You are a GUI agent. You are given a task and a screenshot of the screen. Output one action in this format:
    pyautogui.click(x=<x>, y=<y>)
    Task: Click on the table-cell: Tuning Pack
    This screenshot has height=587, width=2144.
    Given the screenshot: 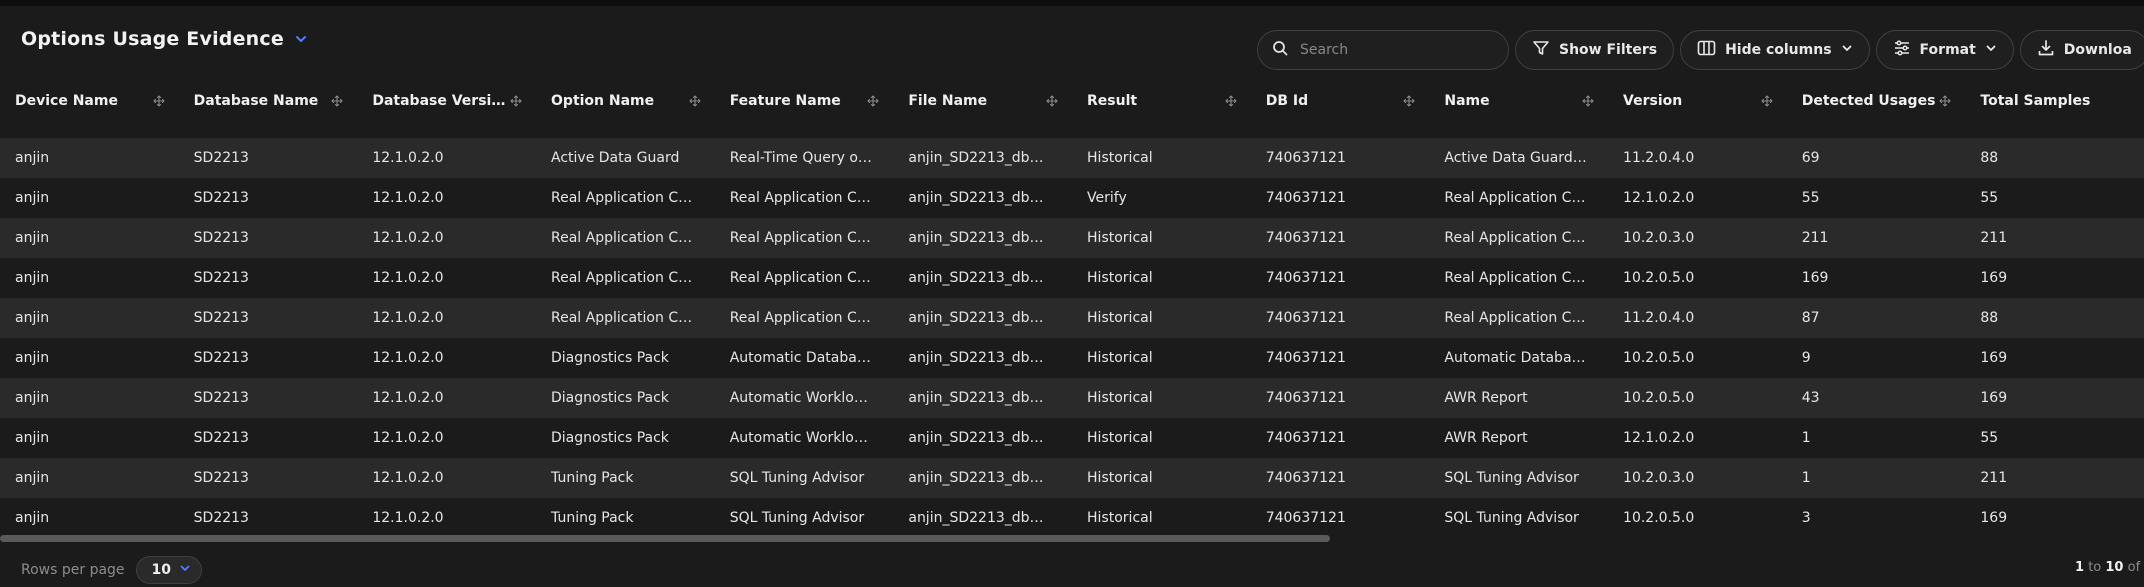 What is the action you would take?
    pyautogui.click(x=592, y=478)
    